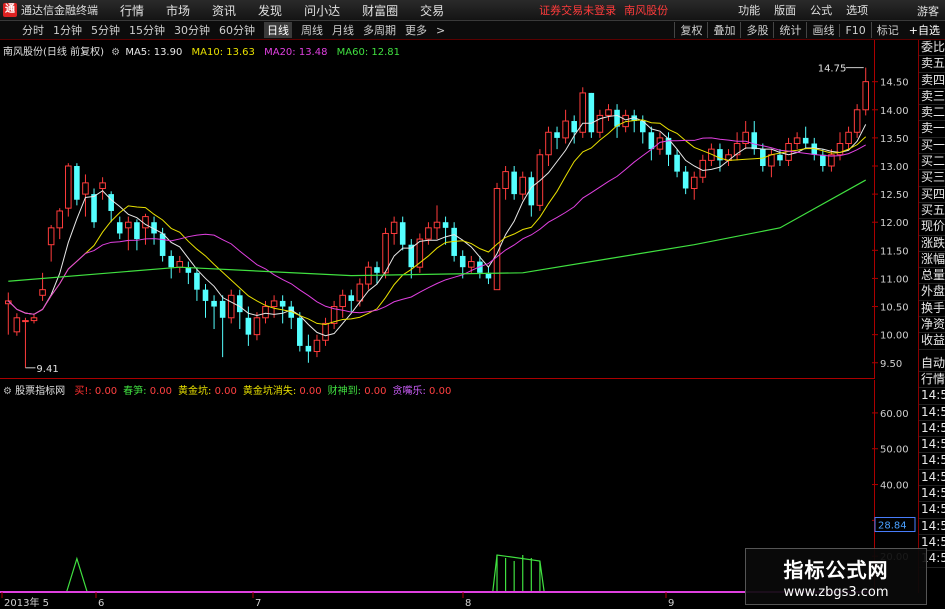 Image resolution: width=945 pixels, height=609 pixels. Describe the element at coordinates (178, 10) in the screenshot. I see `menu-item-shichang: 市场` at that location.